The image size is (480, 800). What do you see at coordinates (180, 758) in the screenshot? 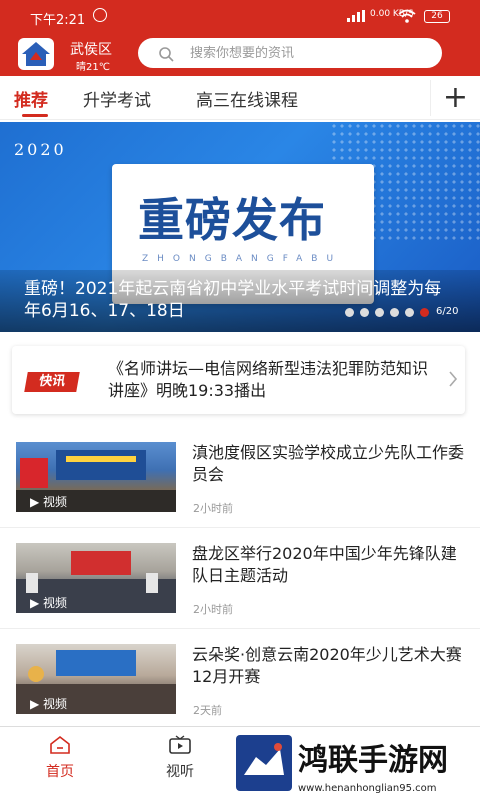
I see `nav-media: 视听` at bounding box center [180, 758].